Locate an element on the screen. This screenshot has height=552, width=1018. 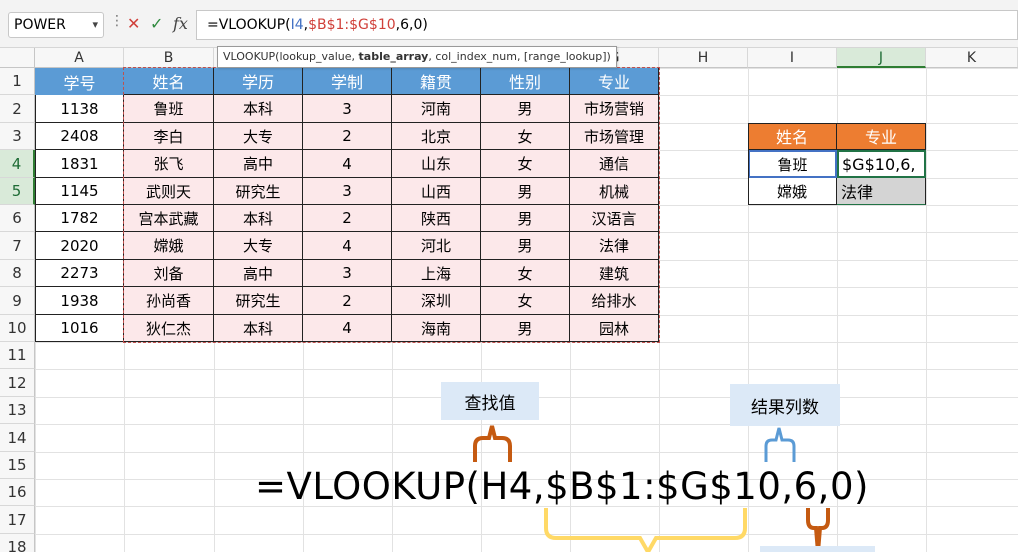
table-cell: 山东 is located at coordinates (436, 164).